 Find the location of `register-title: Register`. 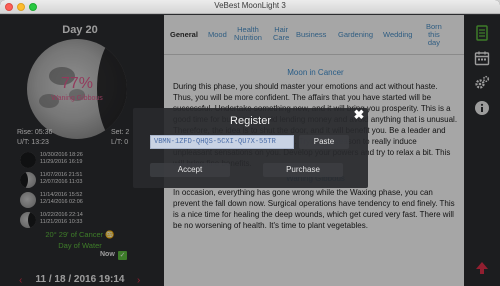

register-title: Register is located at coordinates (250, 121).